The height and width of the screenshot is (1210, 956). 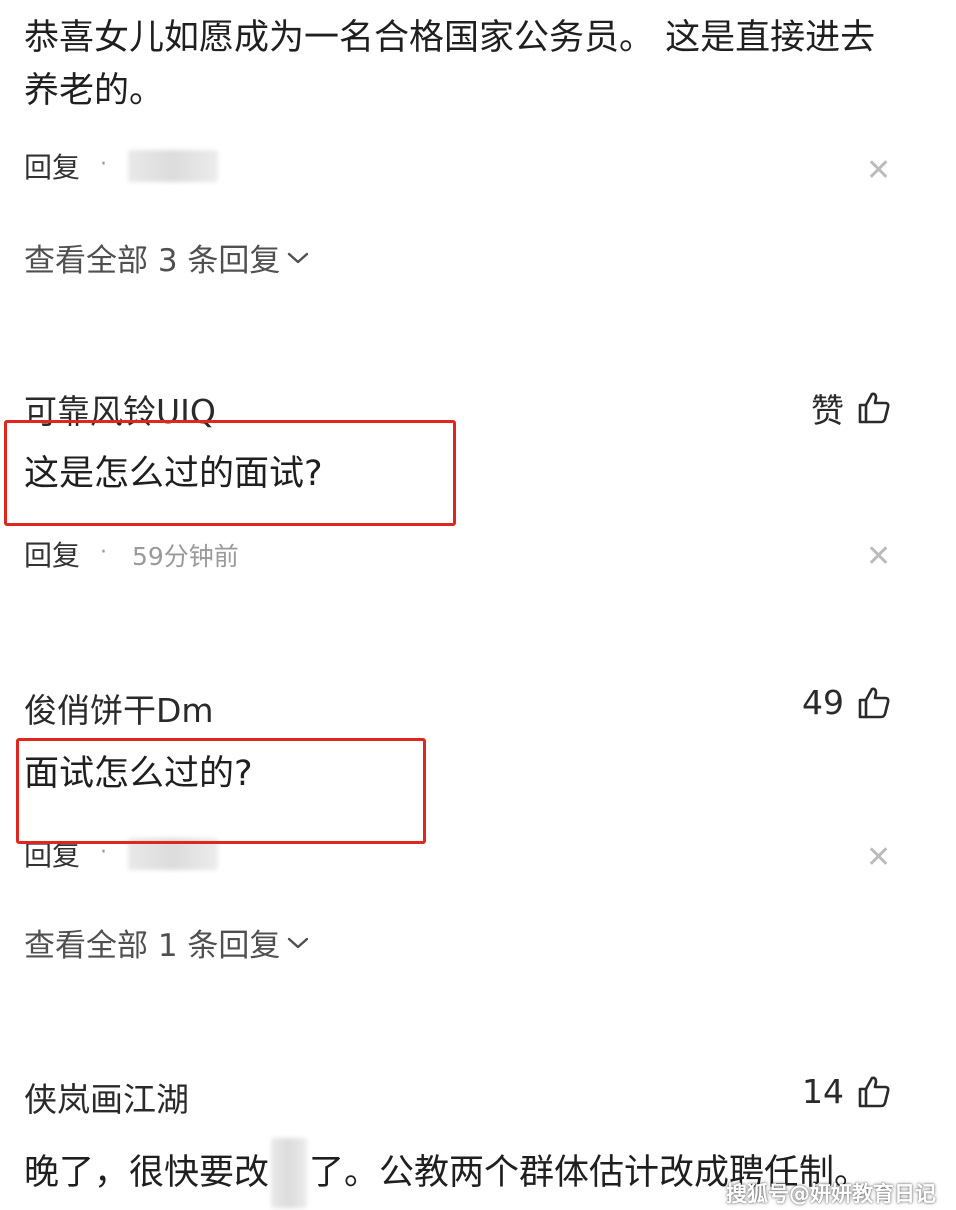 I want to click on like-count: 赞, so click(x=827, y=410).